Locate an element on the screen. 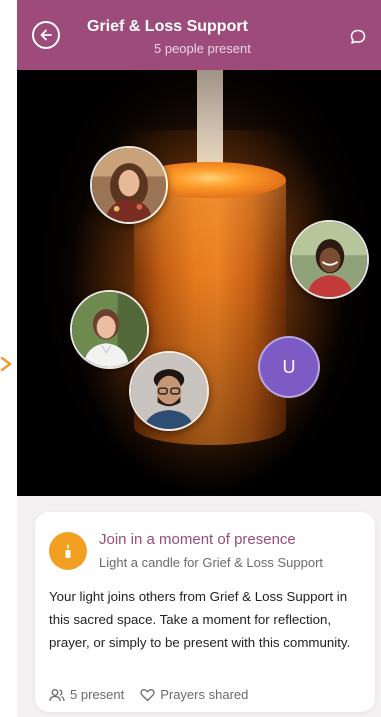  back-arrow-icon is located at coordinates (46, 35).